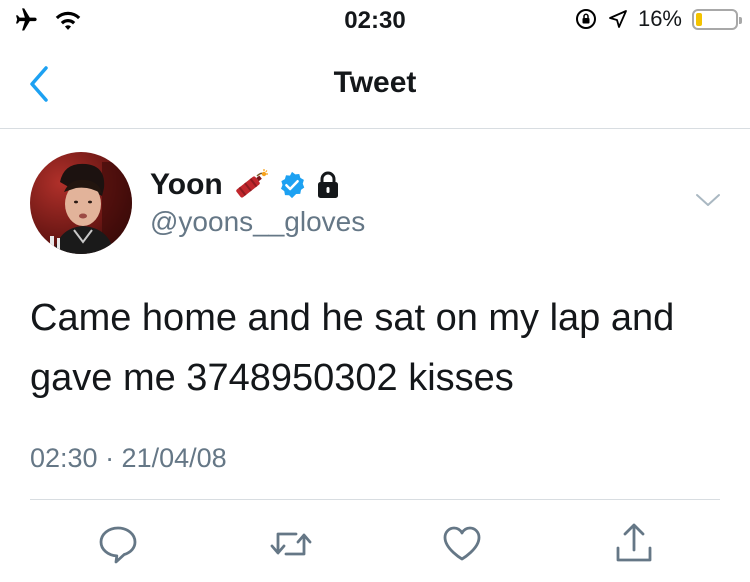 This screenshot has height=582, width=750. I want to click on like-button, so click(462, 544).